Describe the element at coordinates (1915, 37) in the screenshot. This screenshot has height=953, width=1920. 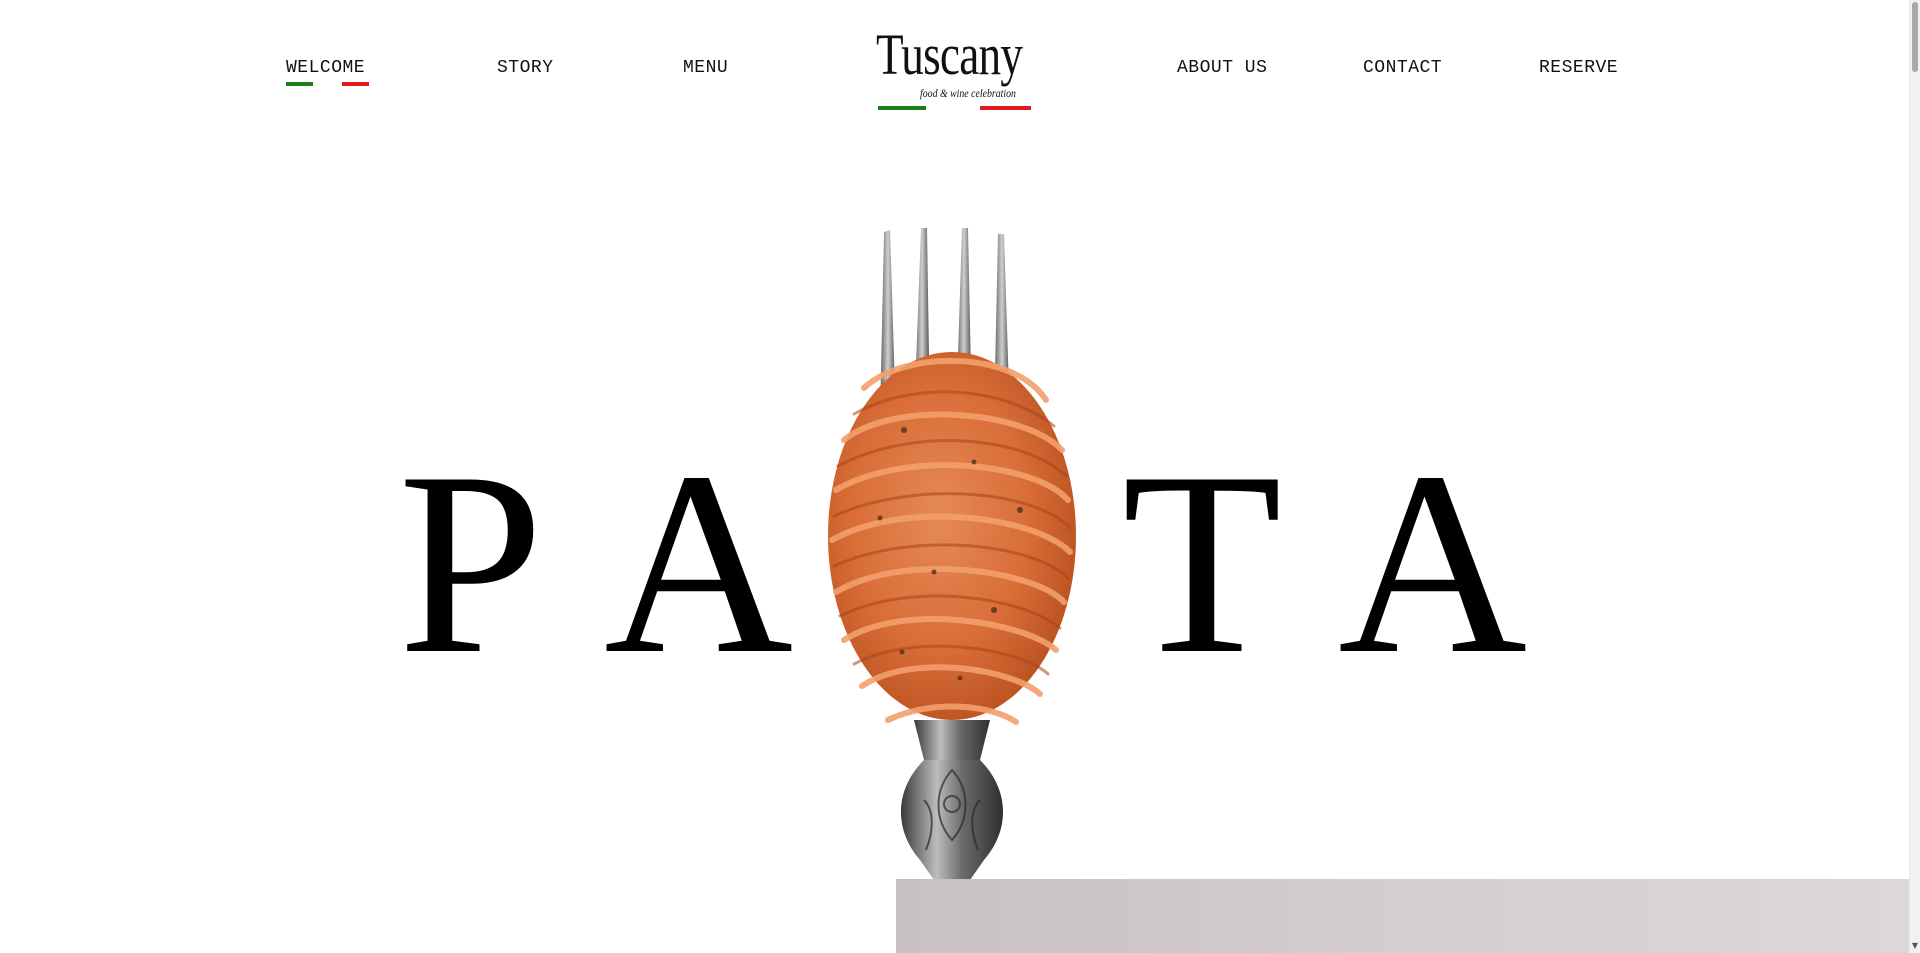
I see `scrollbar-thumb` at that location.